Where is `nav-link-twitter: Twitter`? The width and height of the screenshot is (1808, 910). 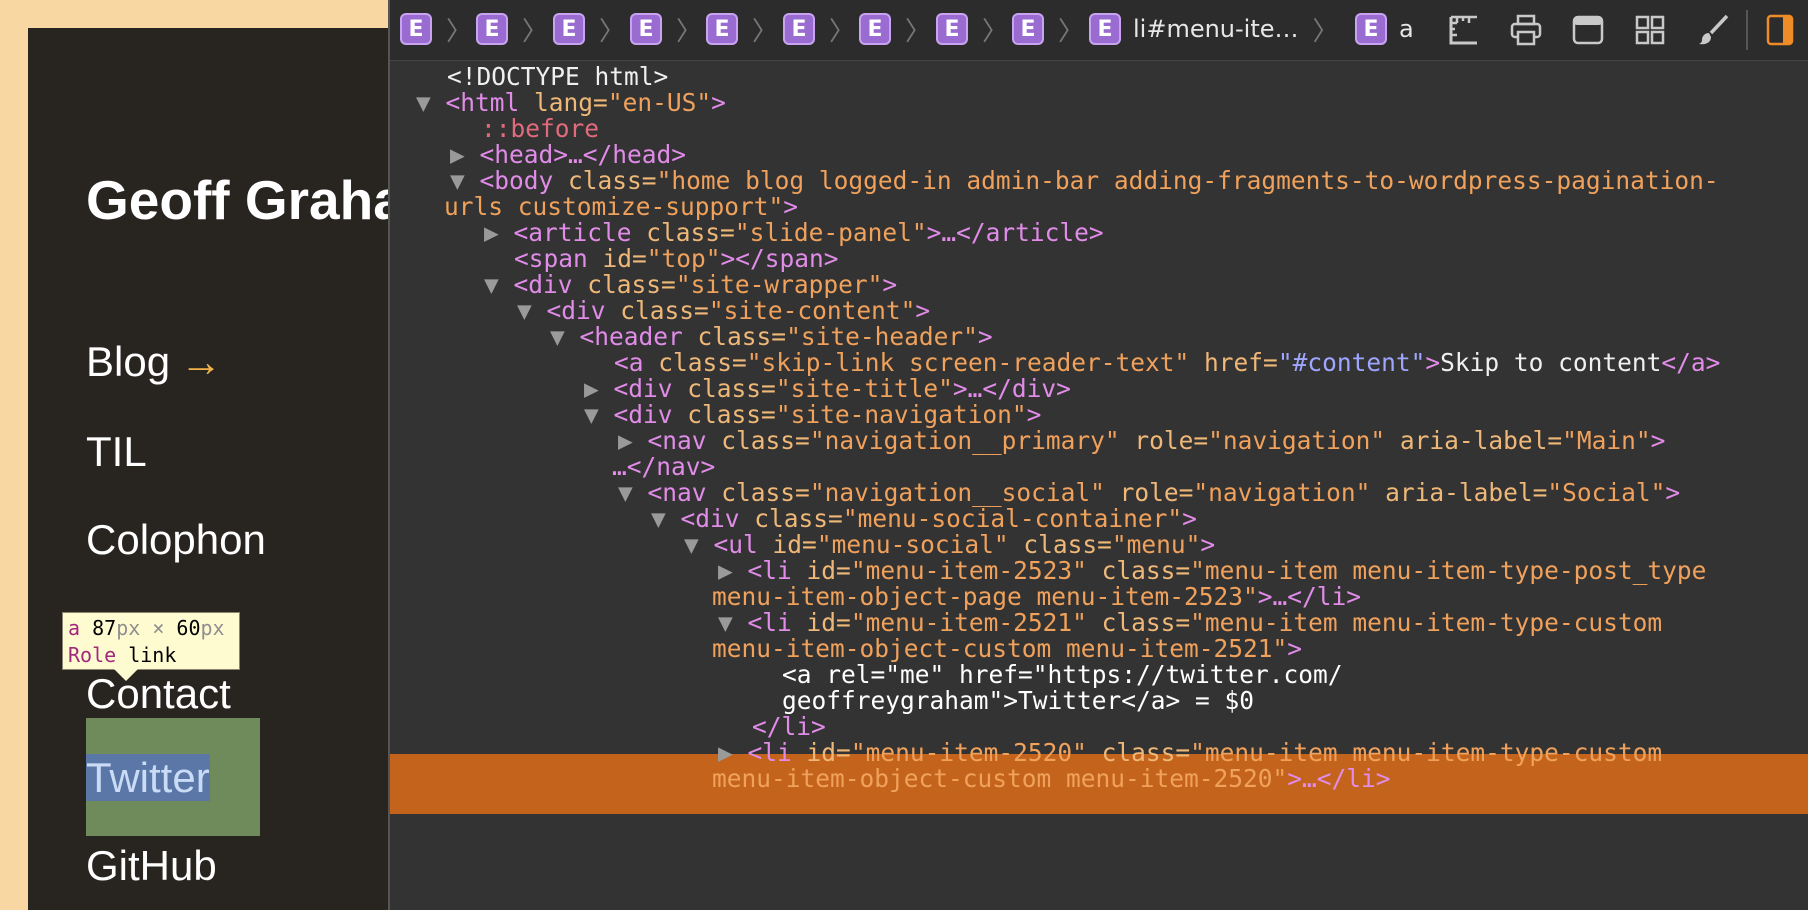 nav-link-twitter: Twitter is located at coordinates (148, 778).